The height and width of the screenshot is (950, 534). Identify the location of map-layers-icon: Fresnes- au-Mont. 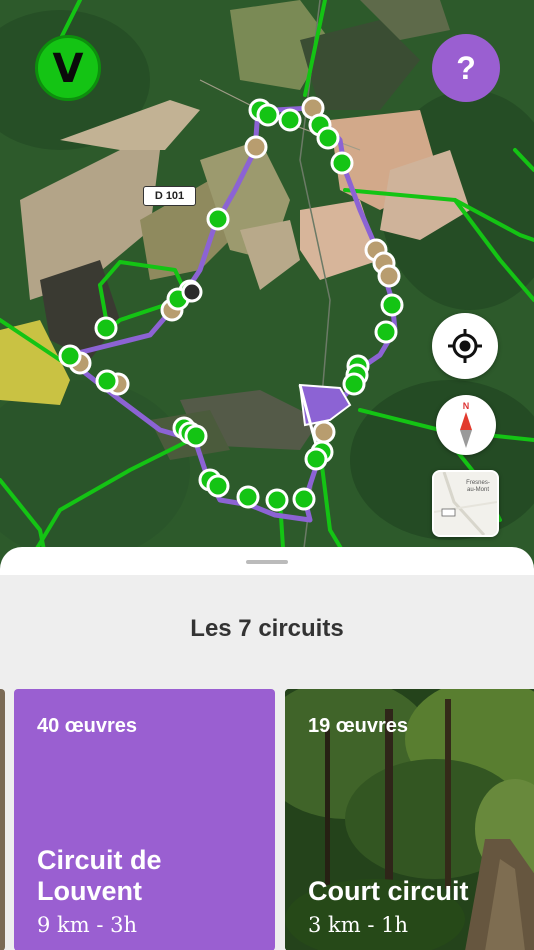
(465, 503).